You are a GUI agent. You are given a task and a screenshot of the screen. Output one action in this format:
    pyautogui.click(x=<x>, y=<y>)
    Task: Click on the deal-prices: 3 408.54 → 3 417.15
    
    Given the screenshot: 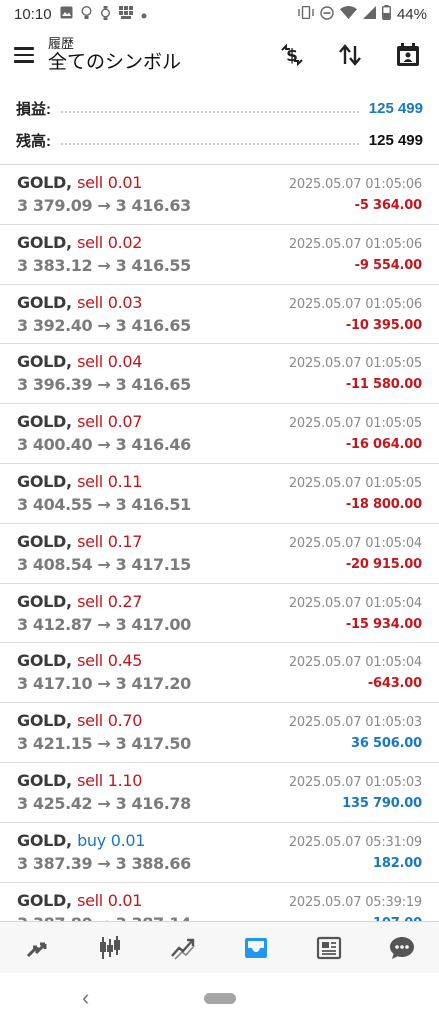 What is the action you would take?
    pyautogui.click(x=104, y=564)
    